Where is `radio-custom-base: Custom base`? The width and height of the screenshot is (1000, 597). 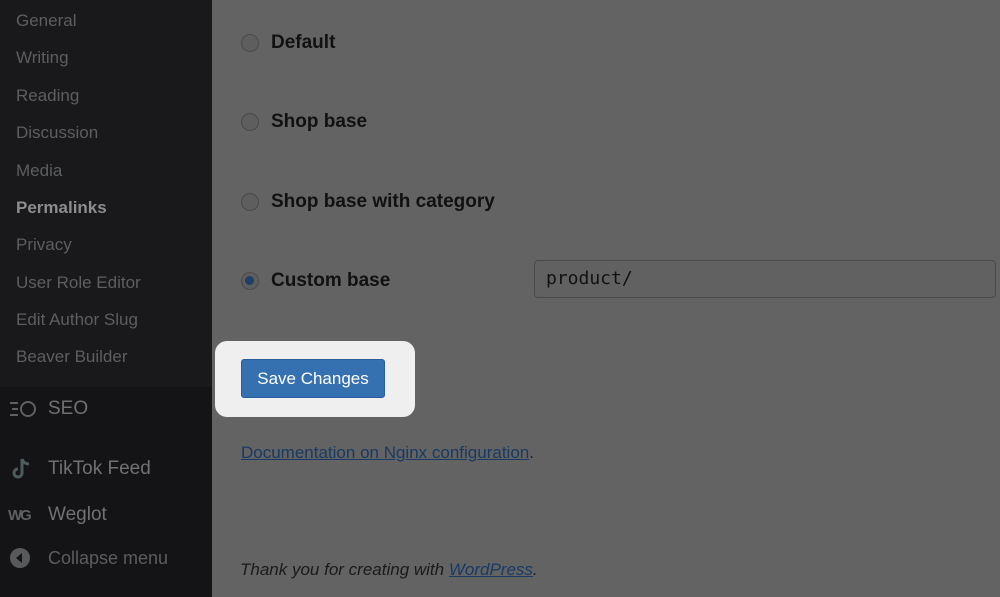
radio-custom-base: Custom base is located at coordinates (315, 281).